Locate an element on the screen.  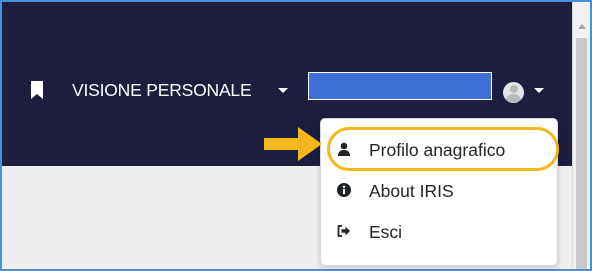
menu-item-label: Esci is located at coordinates (386, 232).